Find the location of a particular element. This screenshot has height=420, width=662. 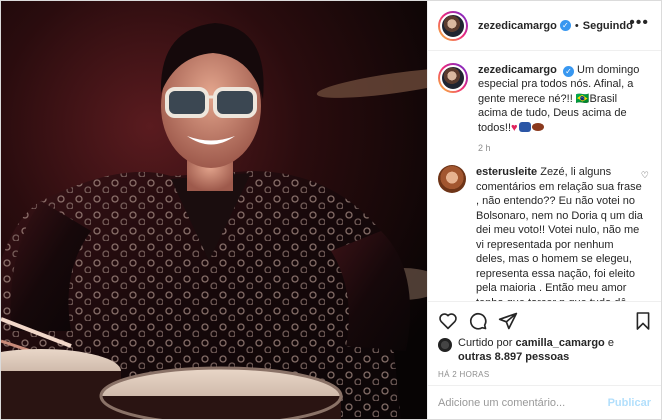

post-timestamp: HÁ 2 HORAS is located at coordinates (544, 374).